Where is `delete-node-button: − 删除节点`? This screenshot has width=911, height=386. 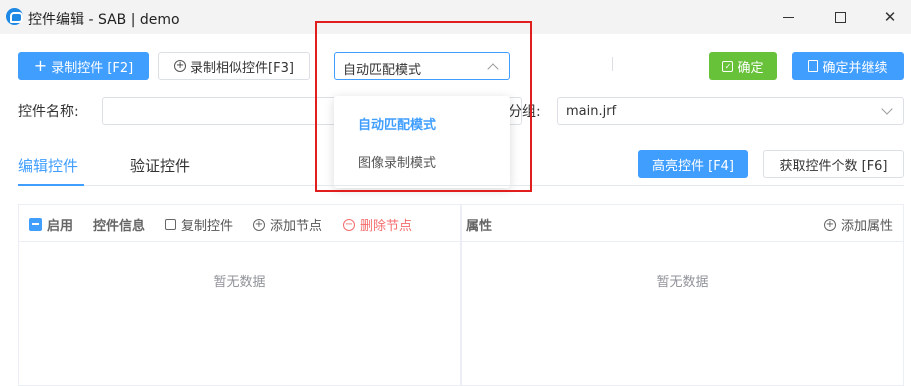
delete-node-button: − 删除节点 is located at coordinates (377, 224).